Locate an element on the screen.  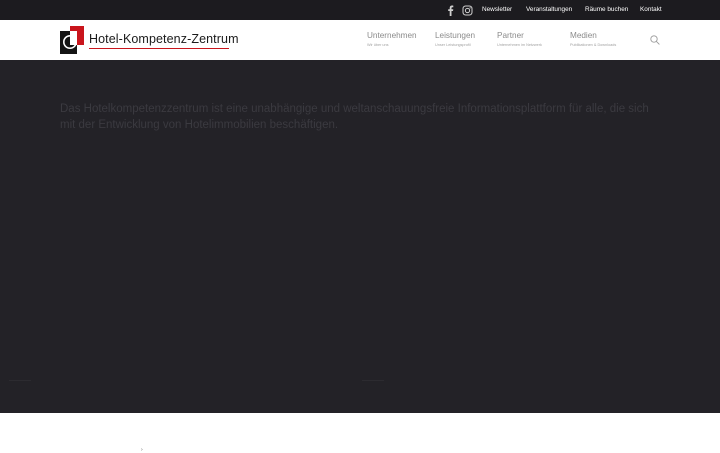
scroll-hint-icon: › is located at coordinates (142, 450).